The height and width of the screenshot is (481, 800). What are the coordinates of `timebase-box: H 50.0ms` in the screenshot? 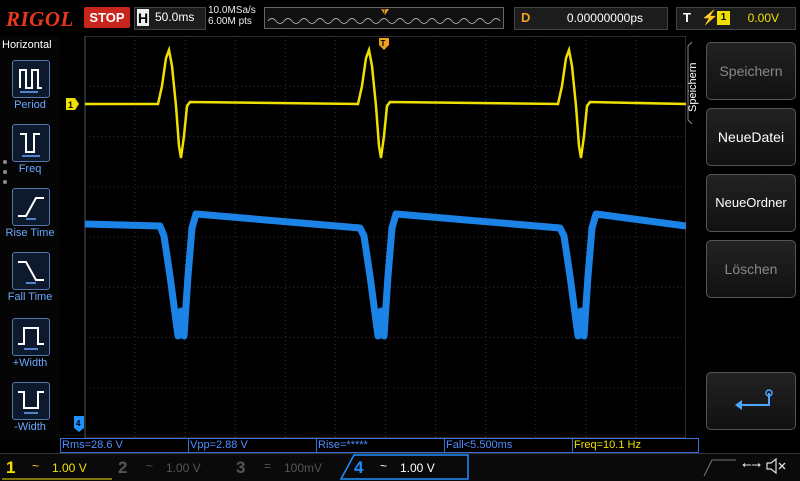 It's located at (170, 18).